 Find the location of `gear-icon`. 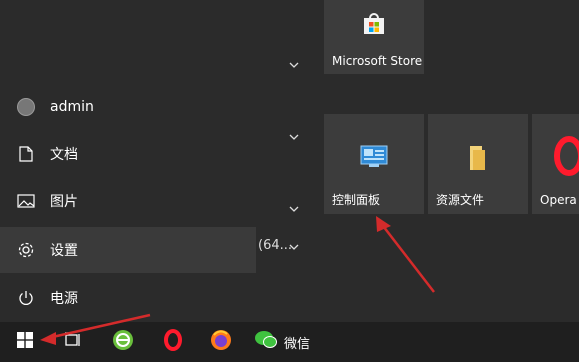

gear-icon is located at coordinates (26, 250).